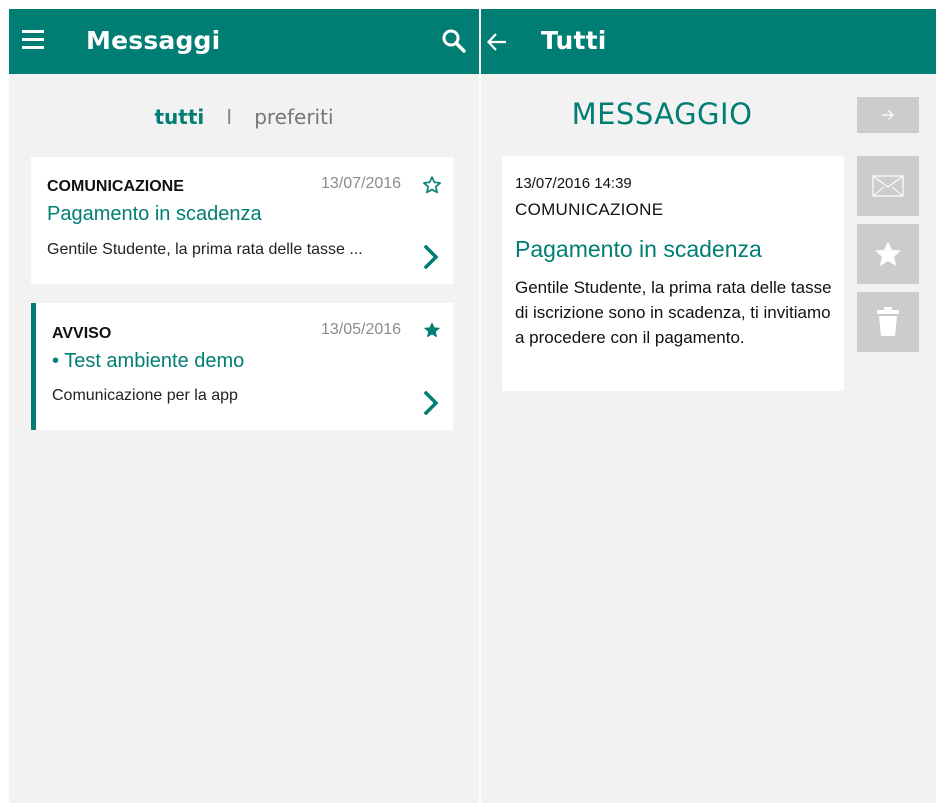  Describe the element at coordinates (361, 329) in the screenshot. I see `message-date: 13/05/2016` at that location.